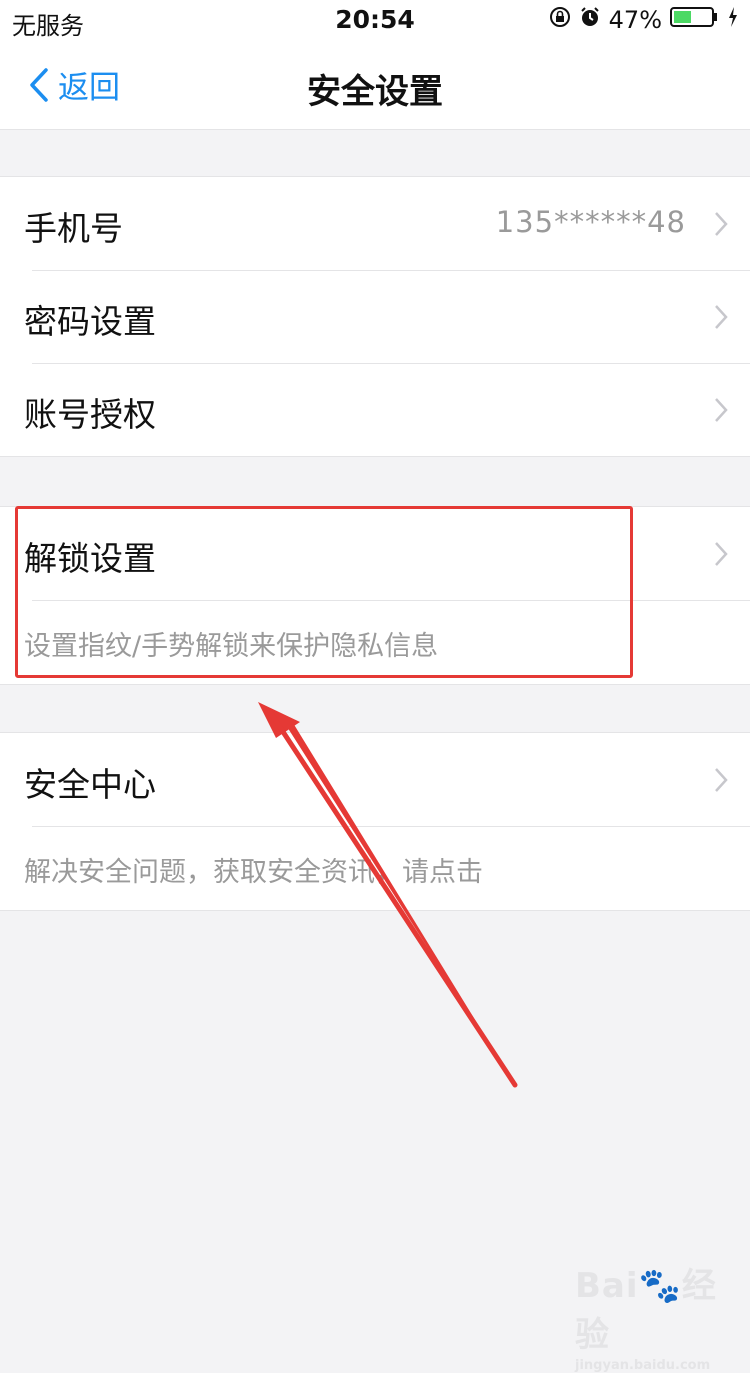 This screenshot has height=1373, width=750. What do you see at coordinates (635, 20) in the screenshot?
I see `battery-percent: 47%` at bounding box center [635, 20].